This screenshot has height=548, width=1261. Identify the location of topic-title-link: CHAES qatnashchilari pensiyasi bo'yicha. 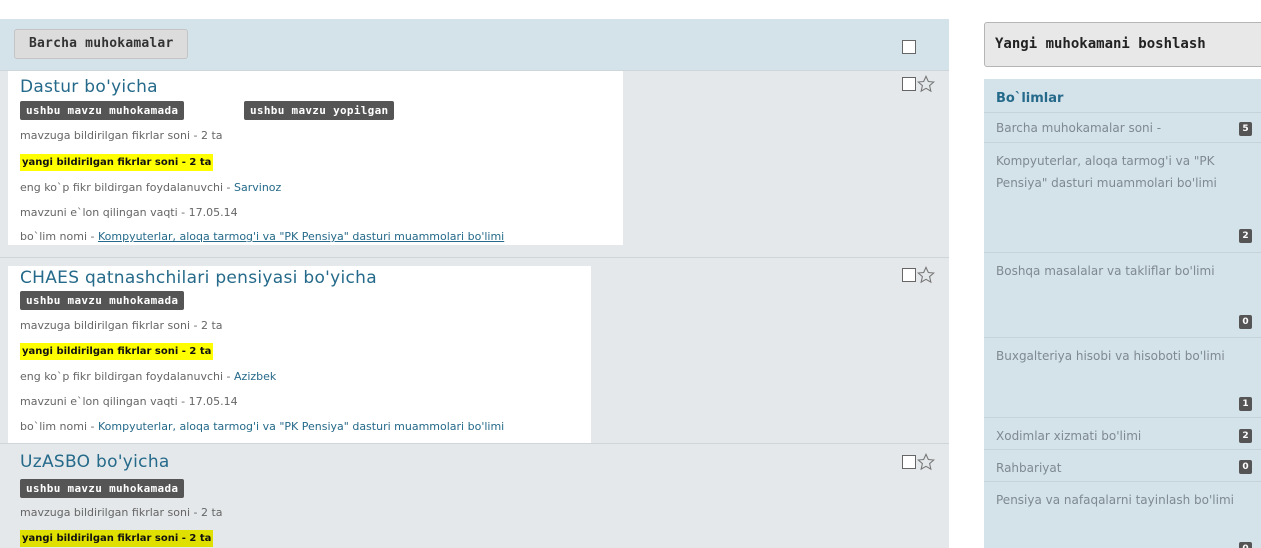
(198, 278).